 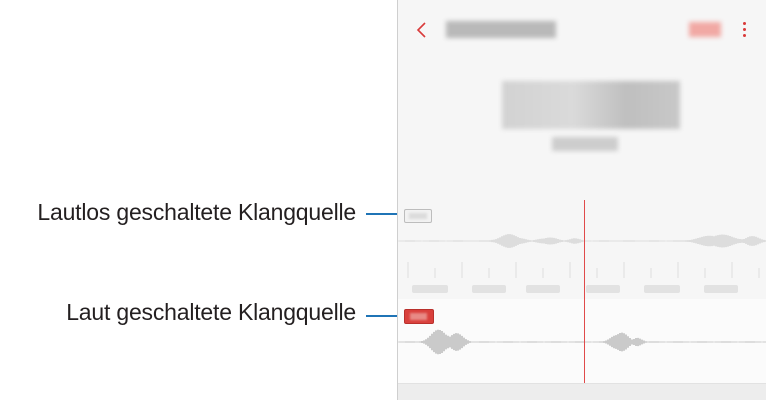 What do you see at coordinates (585, 144) in the screenshot?
I see `recording-time-blurred` at bounding box center [585, 144].